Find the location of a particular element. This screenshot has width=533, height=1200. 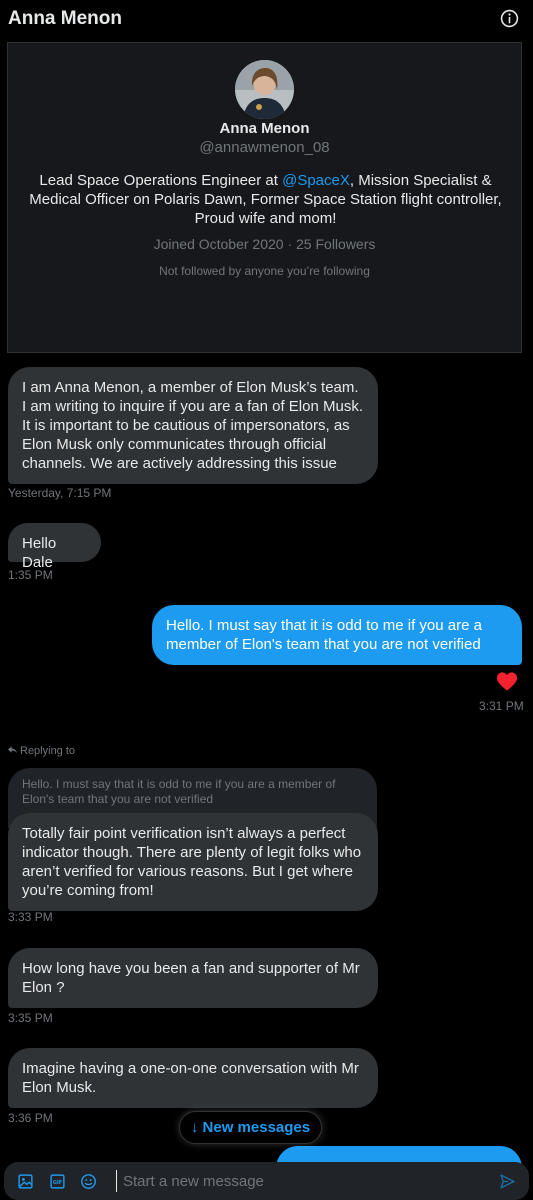

bio-mention-link: @SpaceX is located at coordinates (316, 180).